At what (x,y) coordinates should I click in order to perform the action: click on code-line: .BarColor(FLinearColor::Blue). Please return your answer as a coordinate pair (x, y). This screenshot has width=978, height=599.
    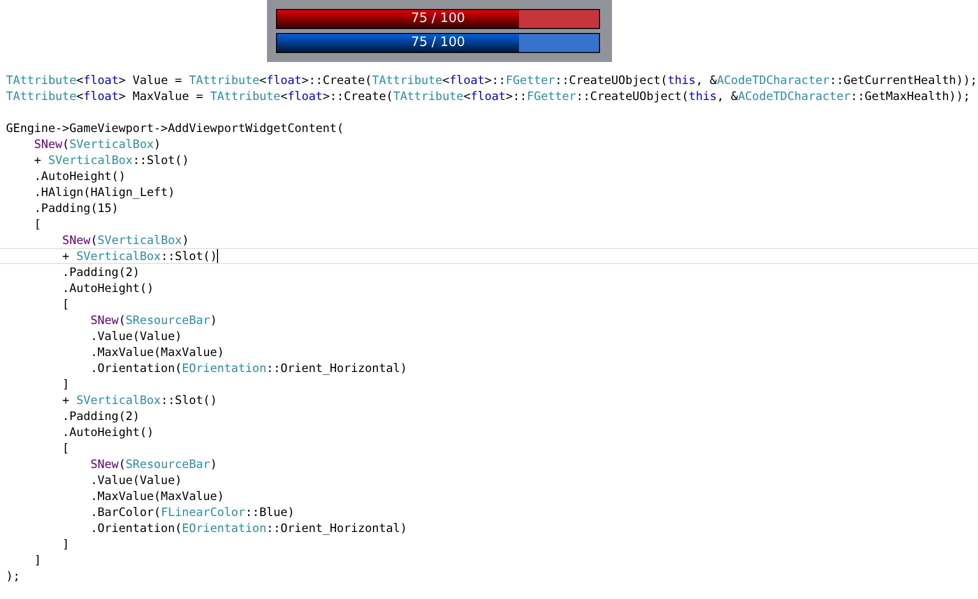
    Looking at the image, I should click on (192, 512).